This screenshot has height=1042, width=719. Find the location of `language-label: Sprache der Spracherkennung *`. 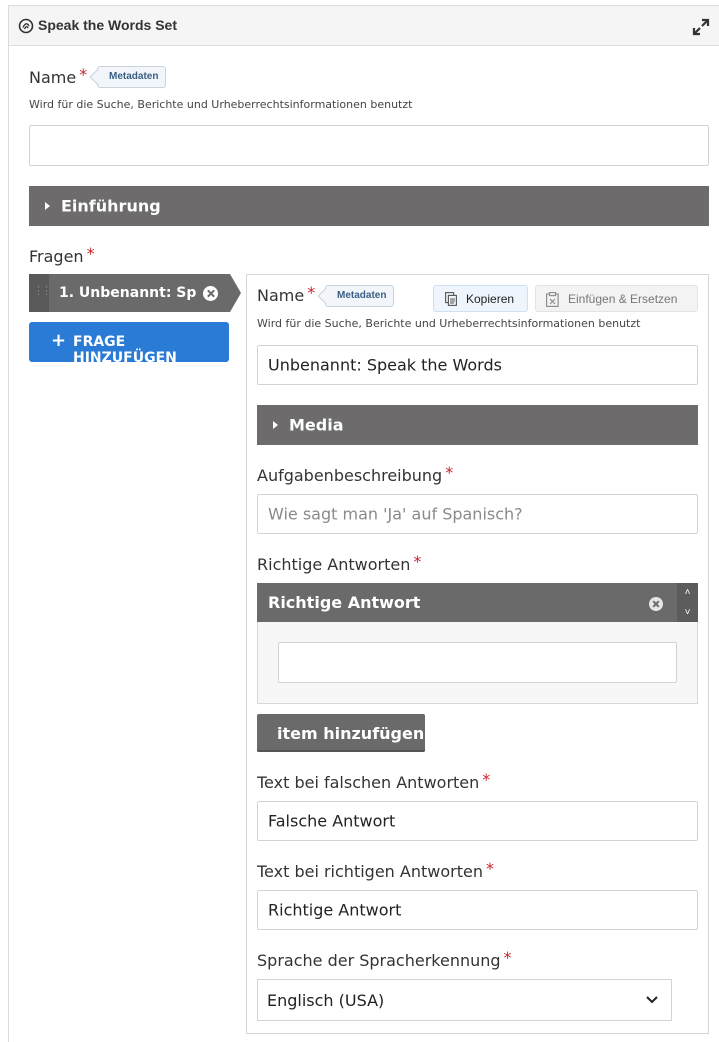

language-label: Sprache der Spracherkennung * is located at coordinates (384, 959).